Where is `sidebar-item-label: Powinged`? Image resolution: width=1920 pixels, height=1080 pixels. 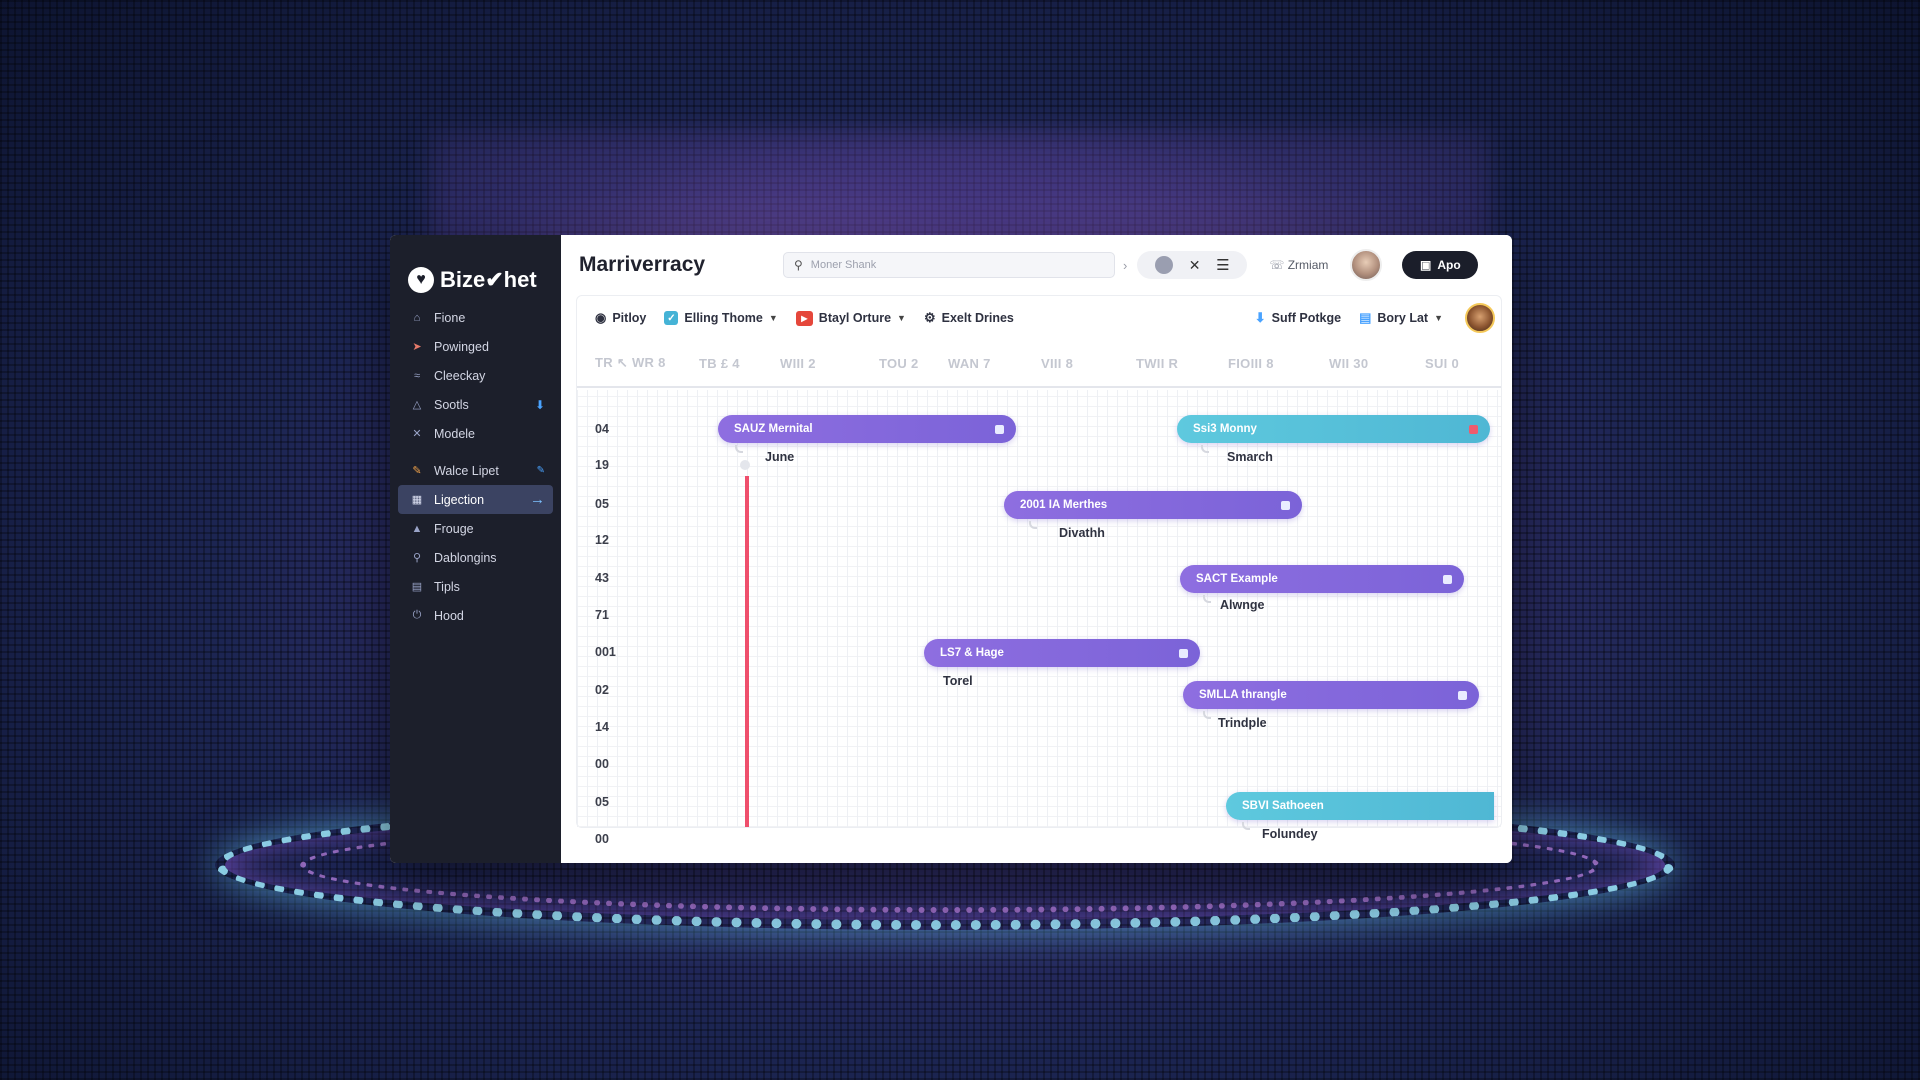 sidebar-item-label: Powinged is located at coordinates (461, 346).